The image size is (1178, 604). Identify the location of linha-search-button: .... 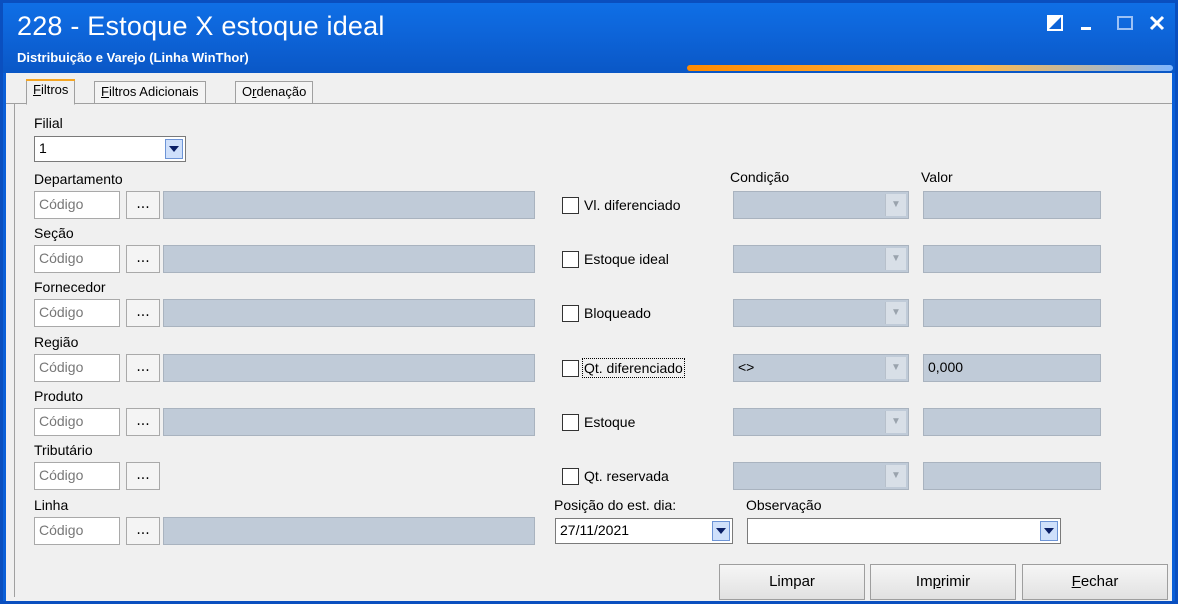
(143, 531).